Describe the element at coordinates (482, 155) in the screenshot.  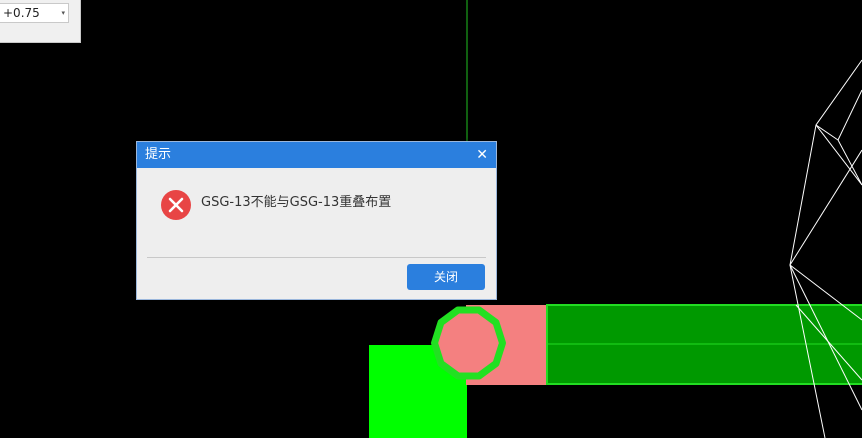
I see `close-icon: ✕` at that location.